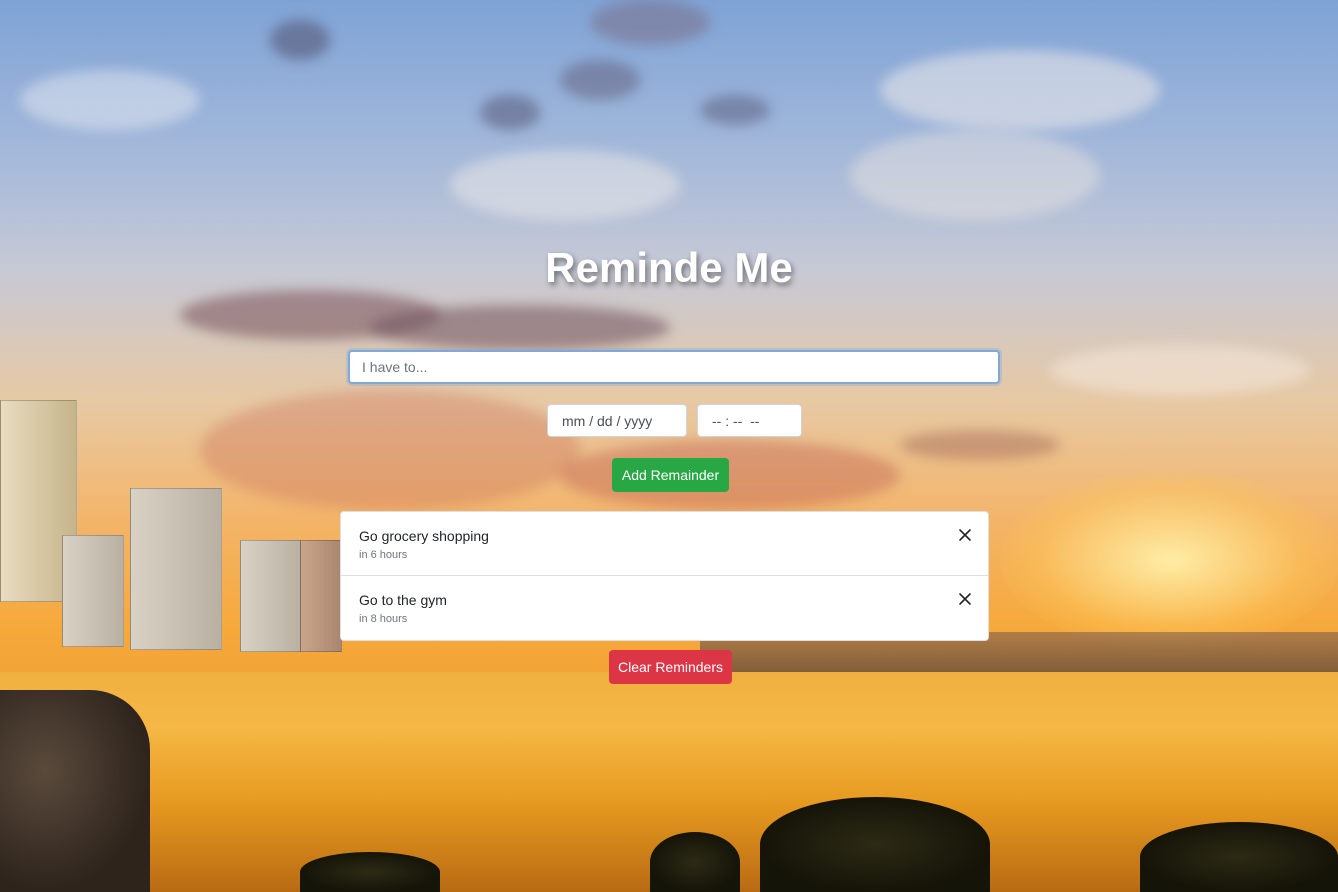  What do you see at coordinates (383, 619) in the screenshot?
I see `reminder-time: in 8 hours` at bounding box center [383, 619].